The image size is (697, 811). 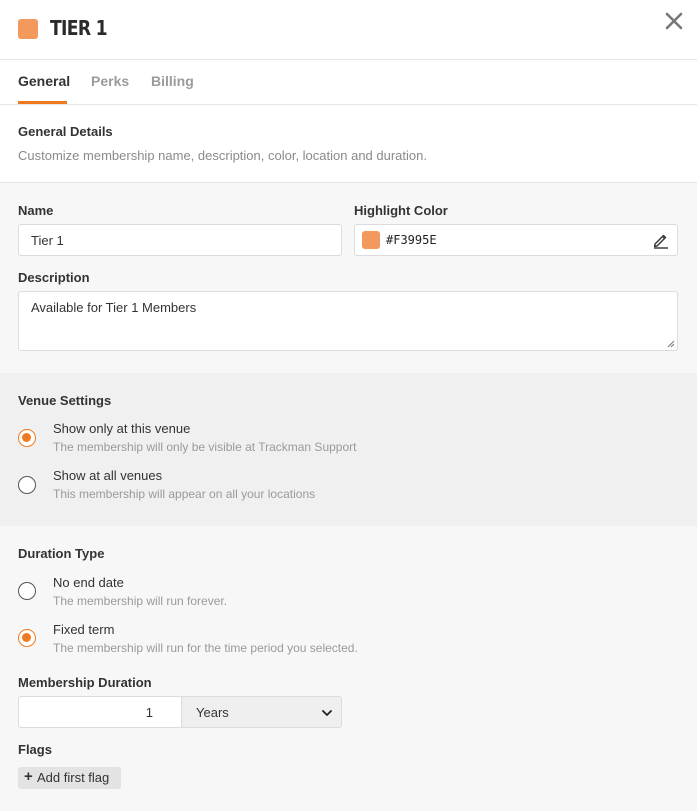 I want to click on tab-general: General, so click(x=44, y=81).